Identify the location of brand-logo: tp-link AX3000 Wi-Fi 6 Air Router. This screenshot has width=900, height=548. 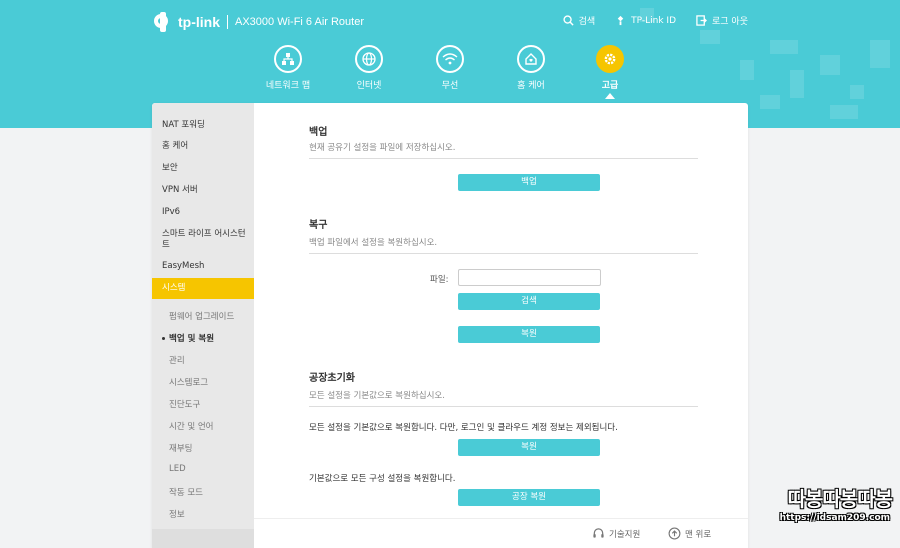
(258, 22).